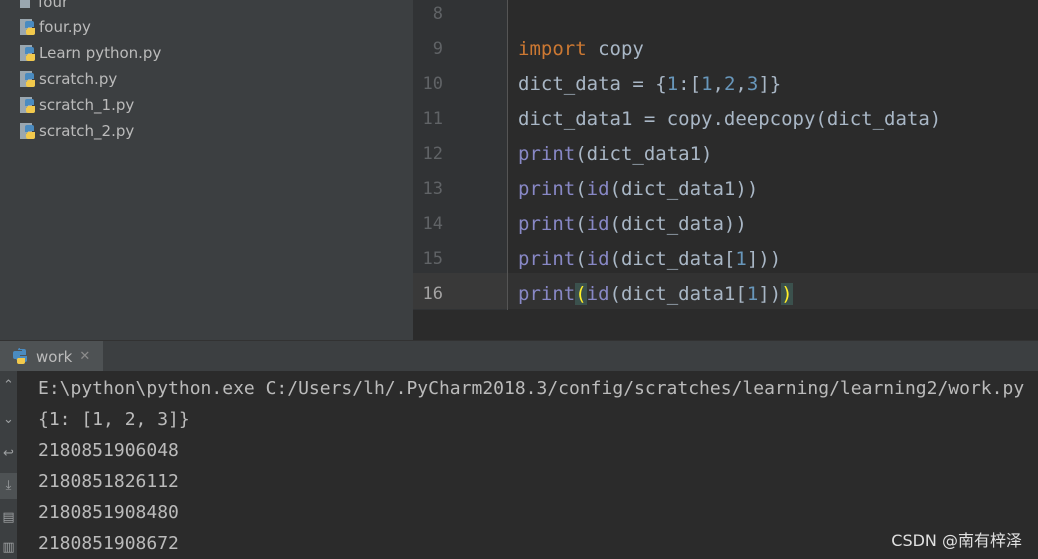  What do you see at coordinates (25, 4) in the screenshot?
I see `file-icon` at bounding box center [25, 4].